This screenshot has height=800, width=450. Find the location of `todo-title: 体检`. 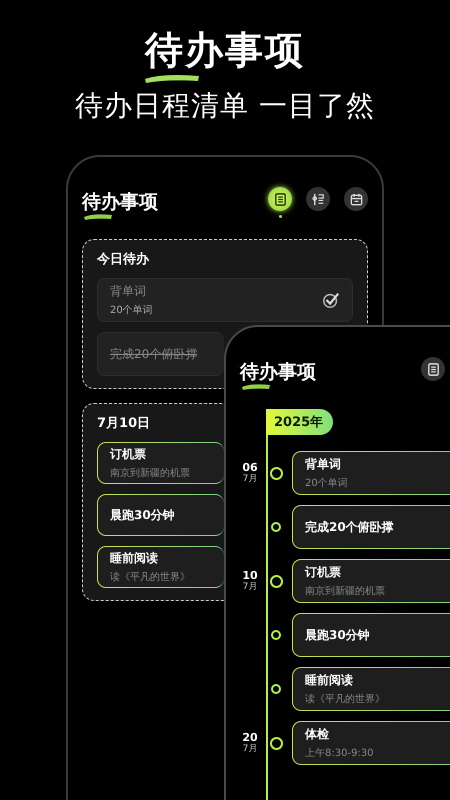

todo-title: 体检 is located at coordinates (317, 734).